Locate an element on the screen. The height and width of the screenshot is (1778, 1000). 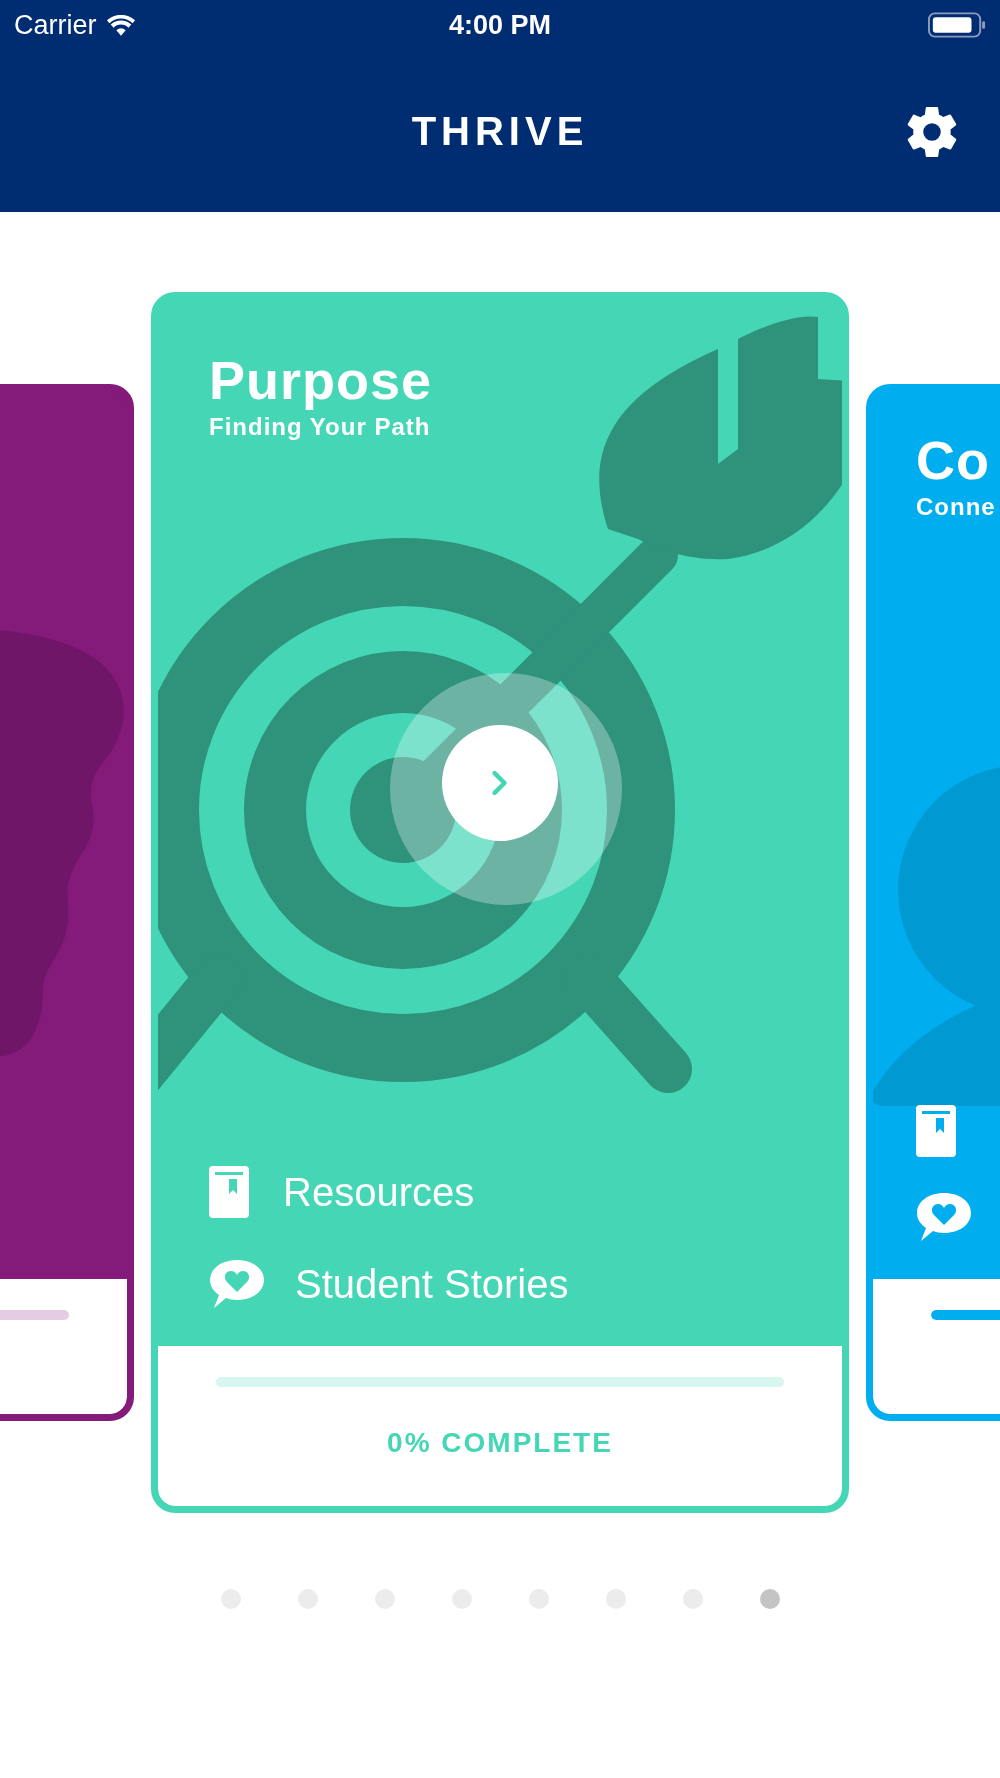
progress-label: 0% COMPLETE is located at coordinates (500, 1443).